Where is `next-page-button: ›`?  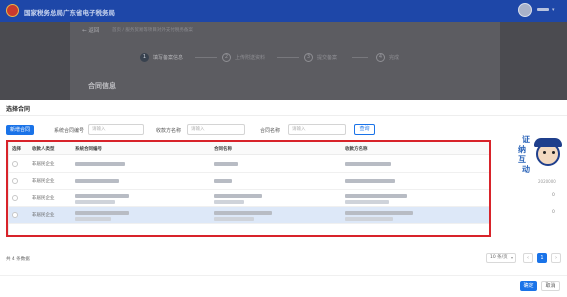
next-page-button: › is located at coordinates (556, 258).